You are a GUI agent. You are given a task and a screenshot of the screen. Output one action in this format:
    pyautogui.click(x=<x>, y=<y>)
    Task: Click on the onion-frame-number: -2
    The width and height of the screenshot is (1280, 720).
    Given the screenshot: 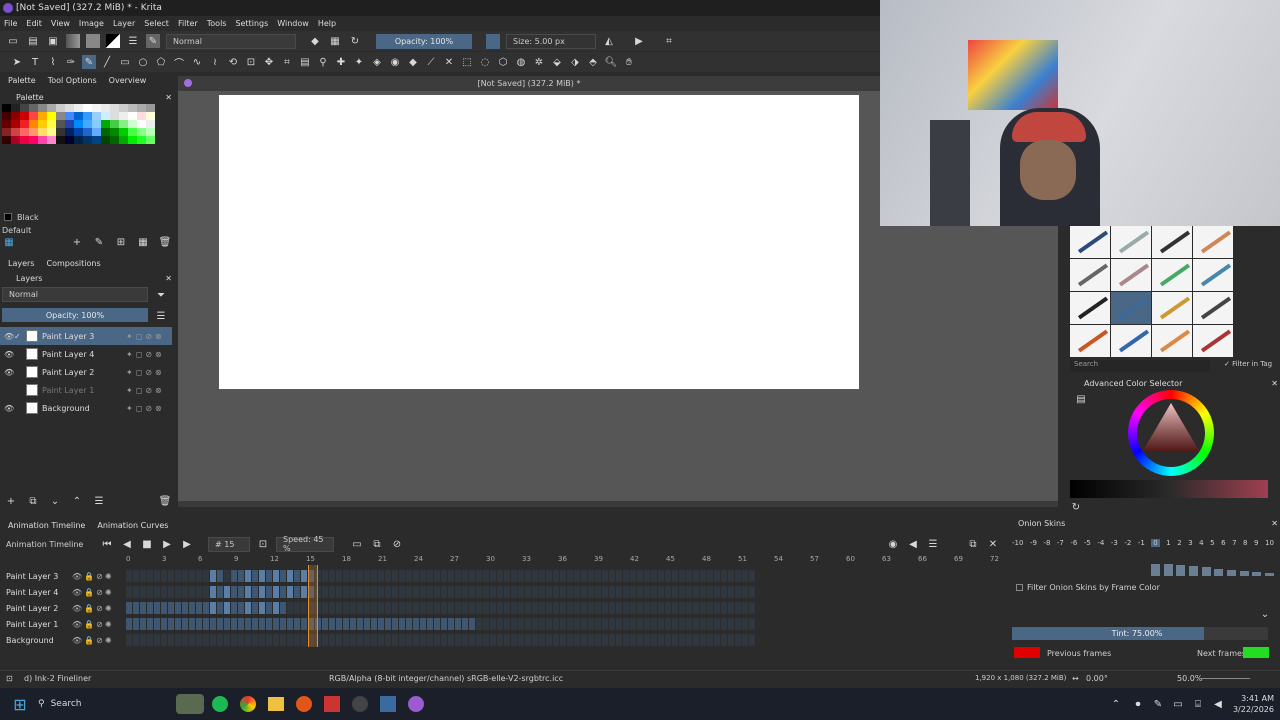 What is the action you would take?
    pyautogui.click(x=1127, y=543)
    